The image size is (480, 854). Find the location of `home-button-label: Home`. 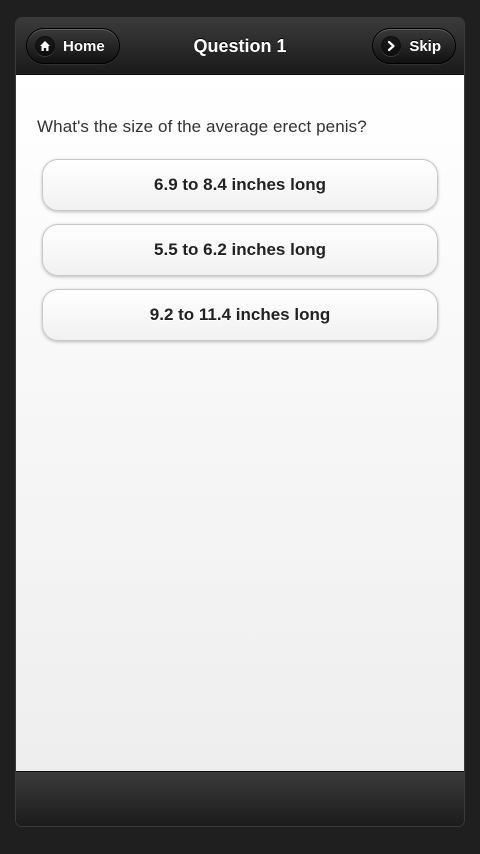

home-button-label: Home is located at coordinates (84, 46).